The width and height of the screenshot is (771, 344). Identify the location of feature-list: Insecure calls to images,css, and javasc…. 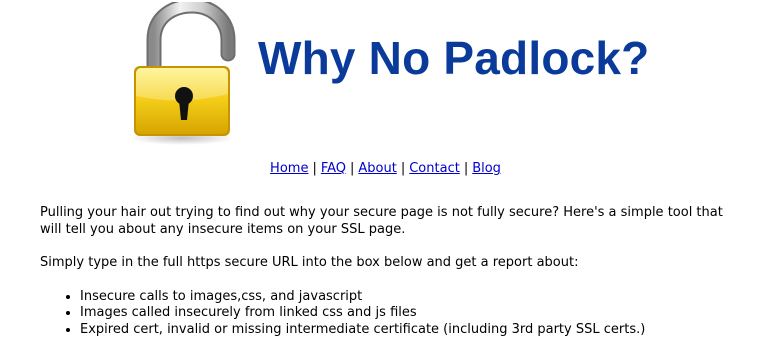
(390, 314).